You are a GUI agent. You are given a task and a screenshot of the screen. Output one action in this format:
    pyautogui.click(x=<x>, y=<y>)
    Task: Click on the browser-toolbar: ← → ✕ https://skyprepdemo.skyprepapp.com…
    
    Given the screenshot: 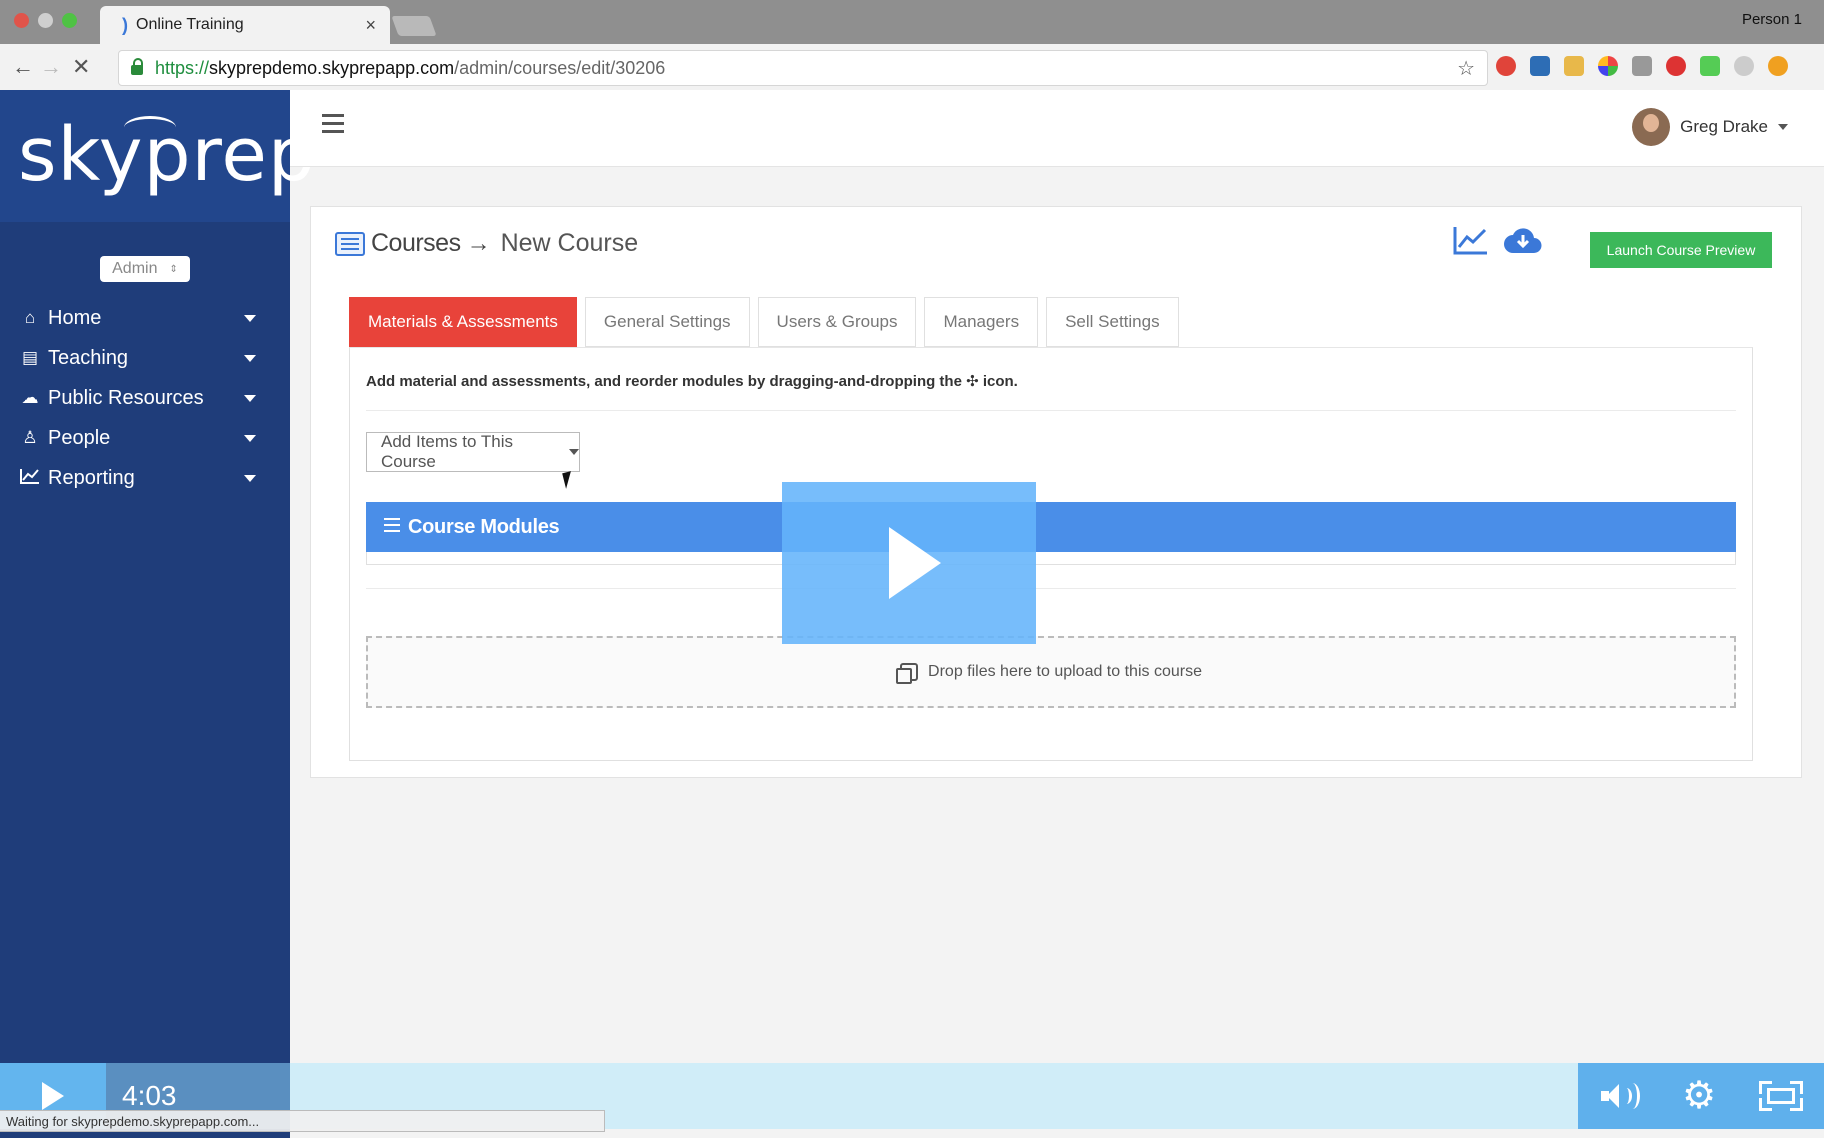 What is the action you would take?
    pyautogui.click(x=912, y=67)
    